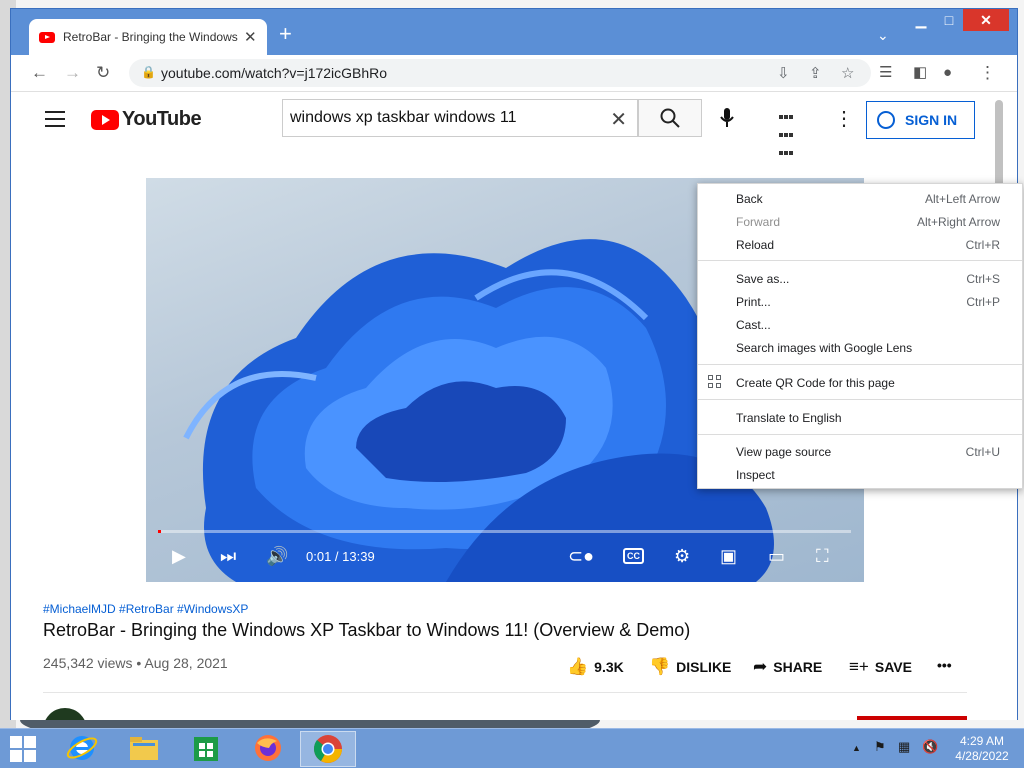 The height and width of the screenshot is (771, 1024). Describe the element at coordinates (962, 199) in the screenshot. I see `menu-item-shortcut: Alt+Left Arrow` at that location.